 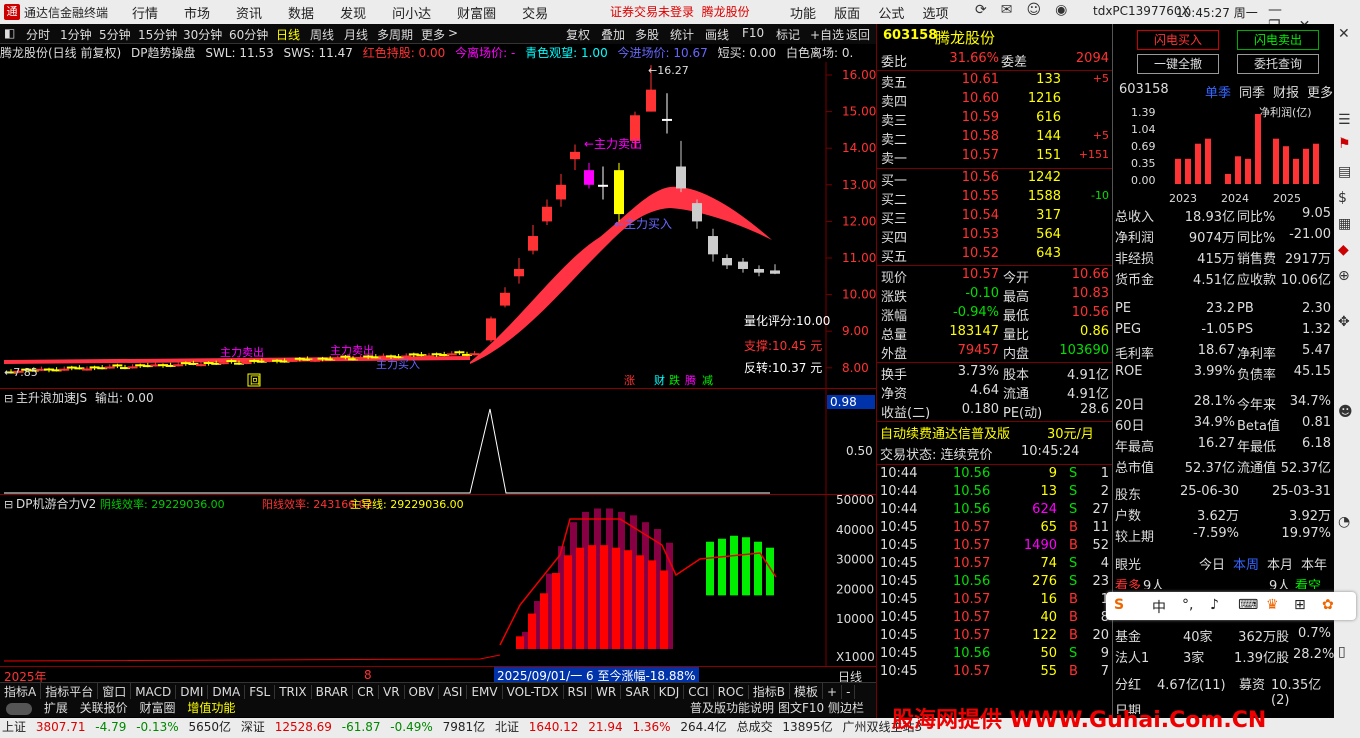 What do you see at coordinates (154, 692) in the screenshot?
I see `indicator-tab: MACD` at bounding box center [154, 692].